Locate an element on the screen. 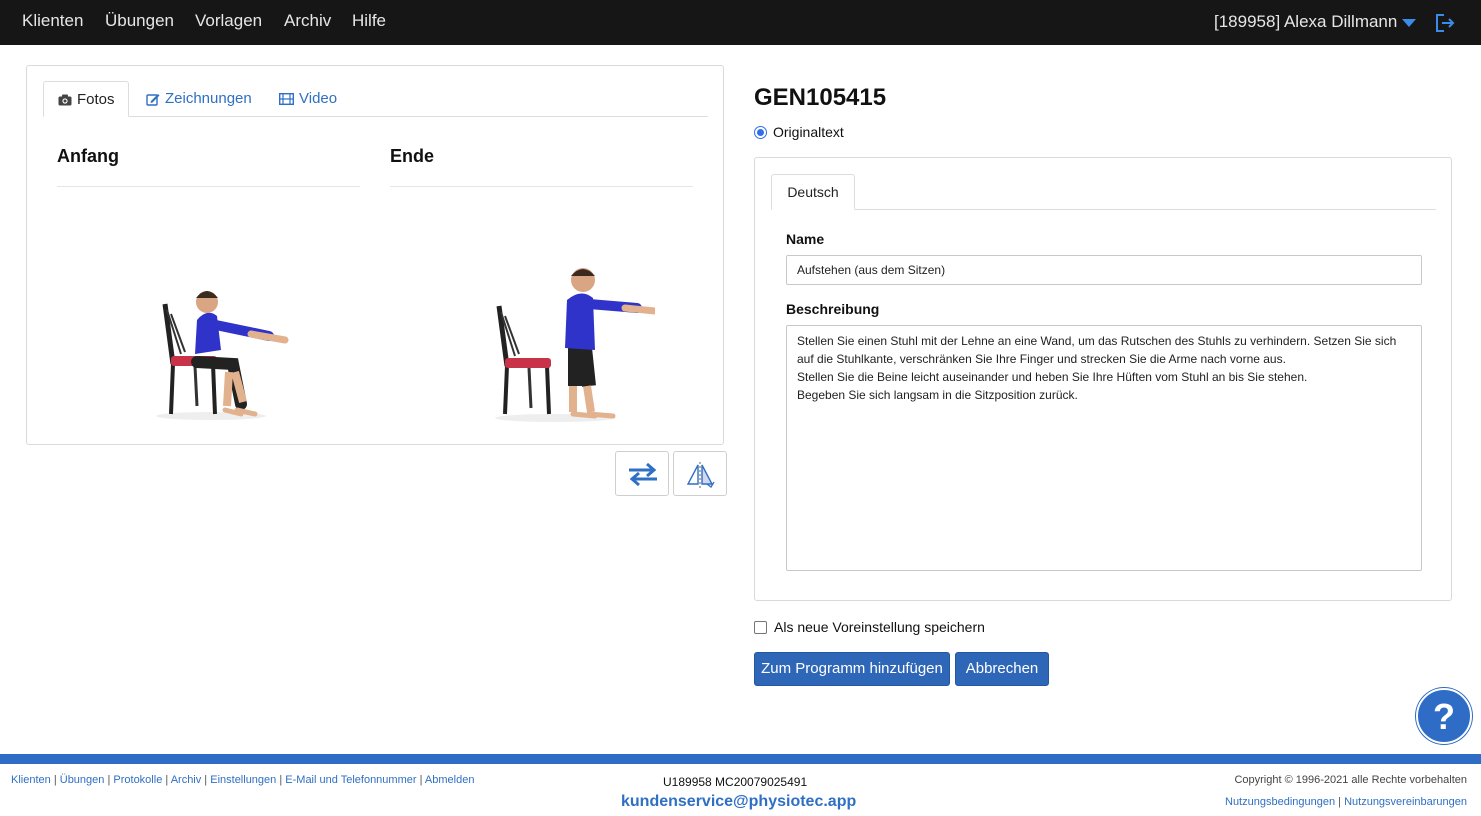 The height and width of the screenshot is (816, 1481). mirror-icon is located at coordinates (700, 475).